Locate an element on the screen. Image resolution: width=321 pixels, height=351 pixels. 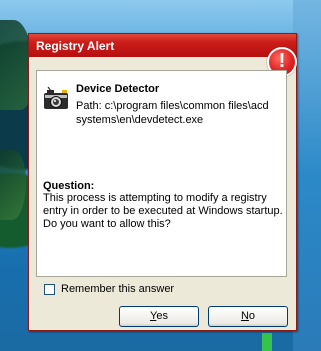
remember-label: Remember this answer is located at coordinates (118, 289).